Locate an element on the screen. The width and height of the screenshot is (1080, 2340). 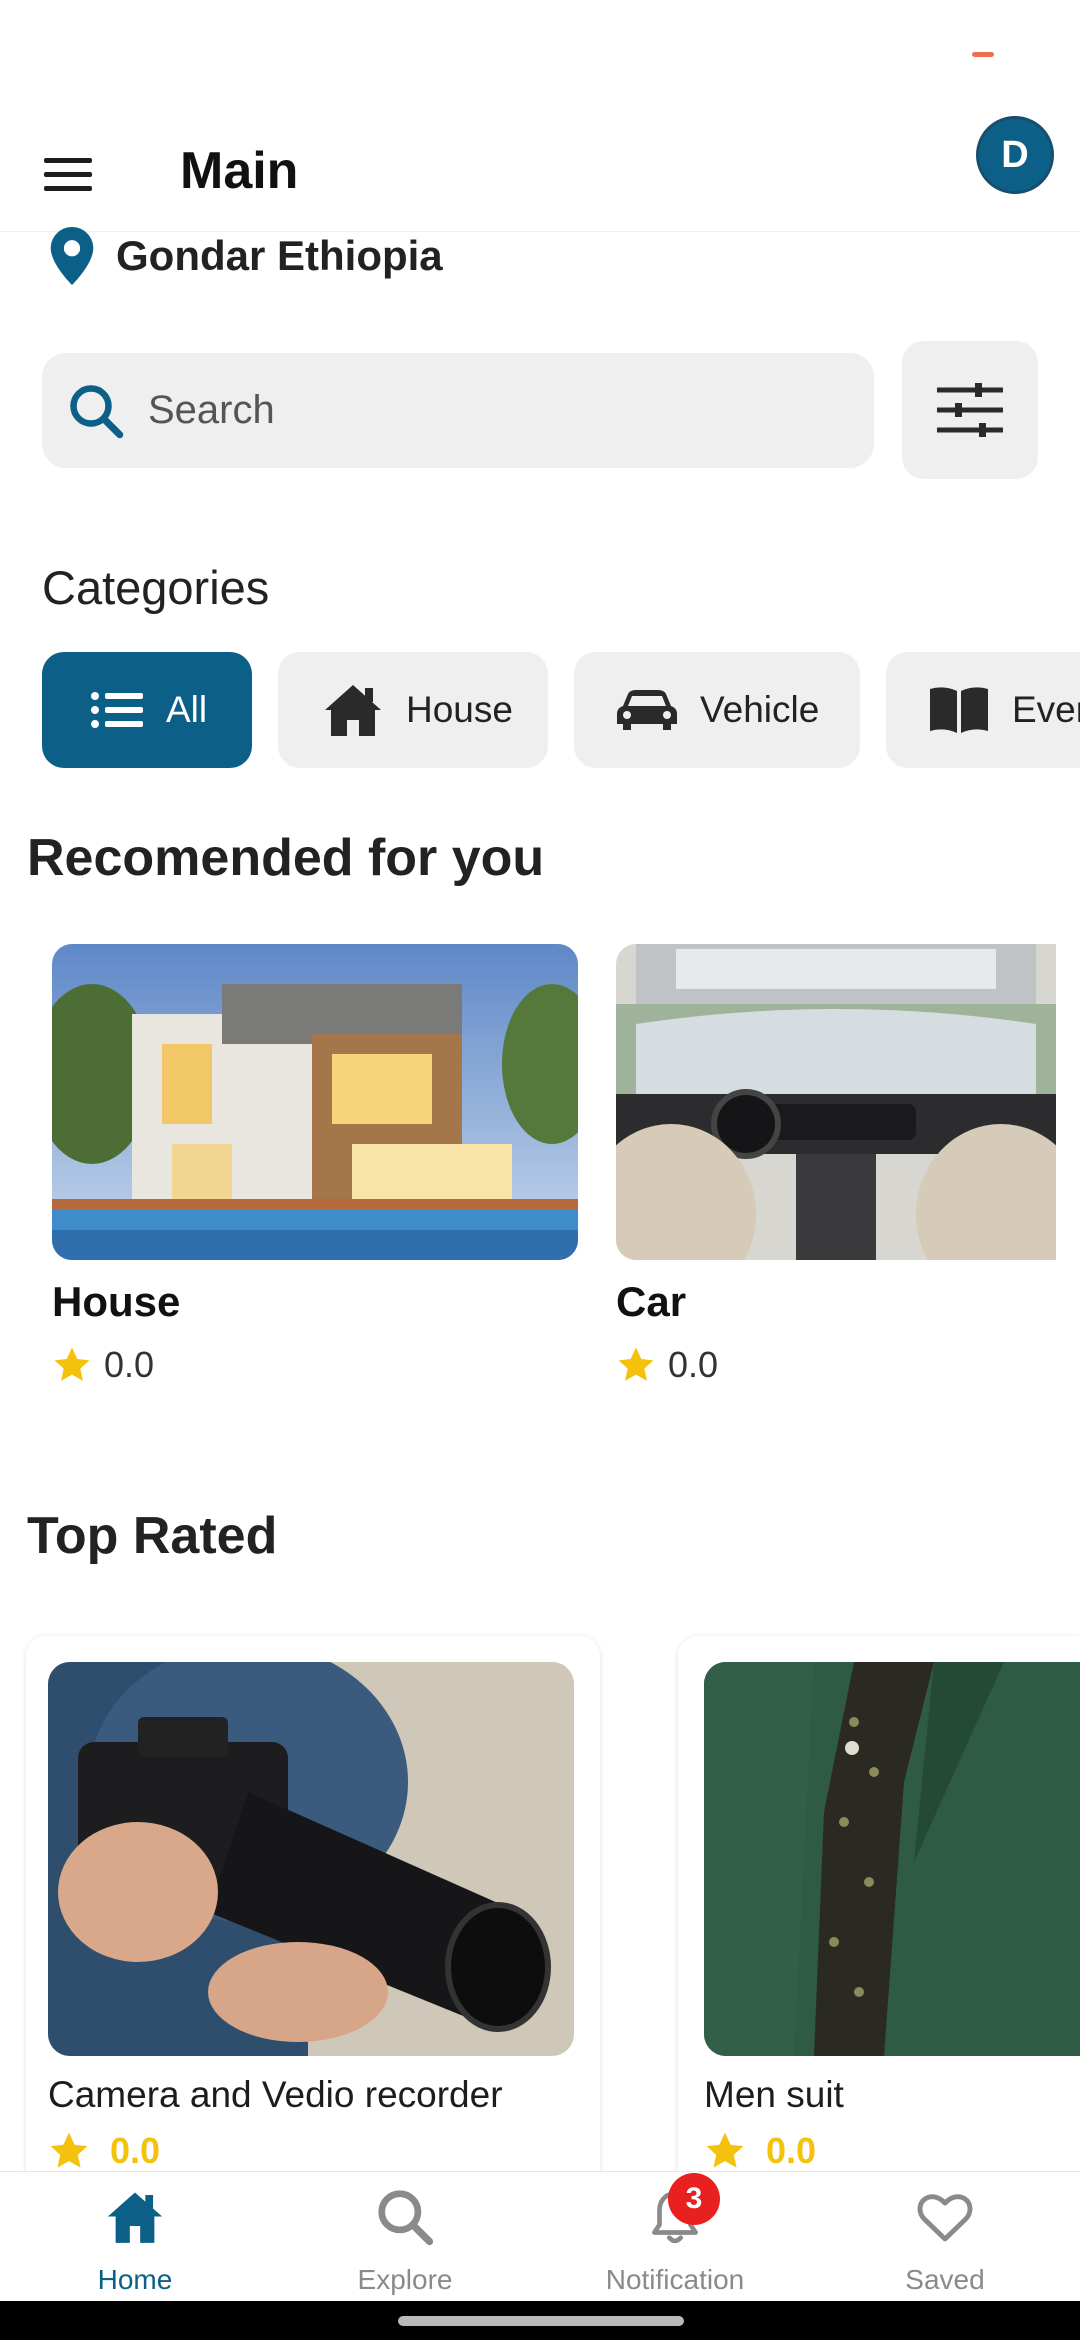
category-chip-events: Ever is located at coordinates (983, 710).